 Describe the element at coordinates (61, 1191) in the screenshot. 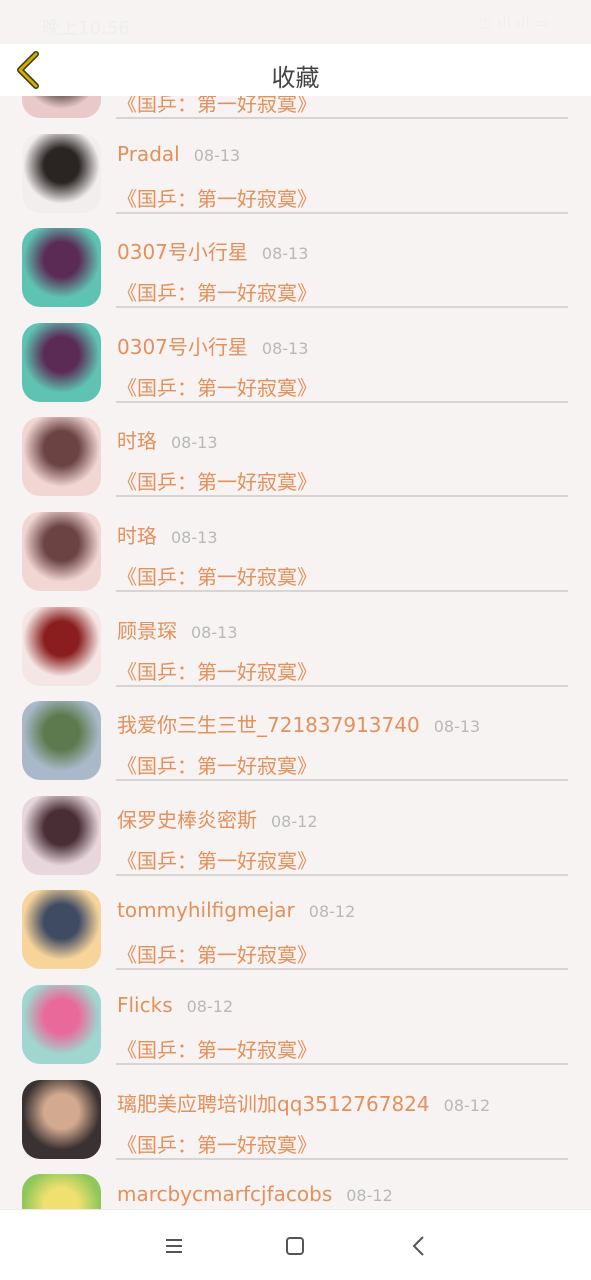

I see `avatar` at that location.